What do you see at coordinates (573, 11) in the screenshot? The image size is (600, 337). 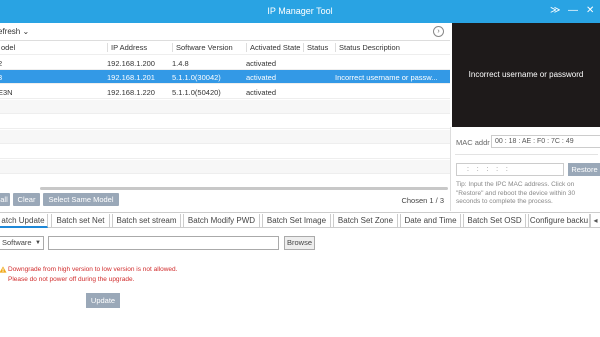 I see `minimize-icon: —` at bounding box center [573, 11].